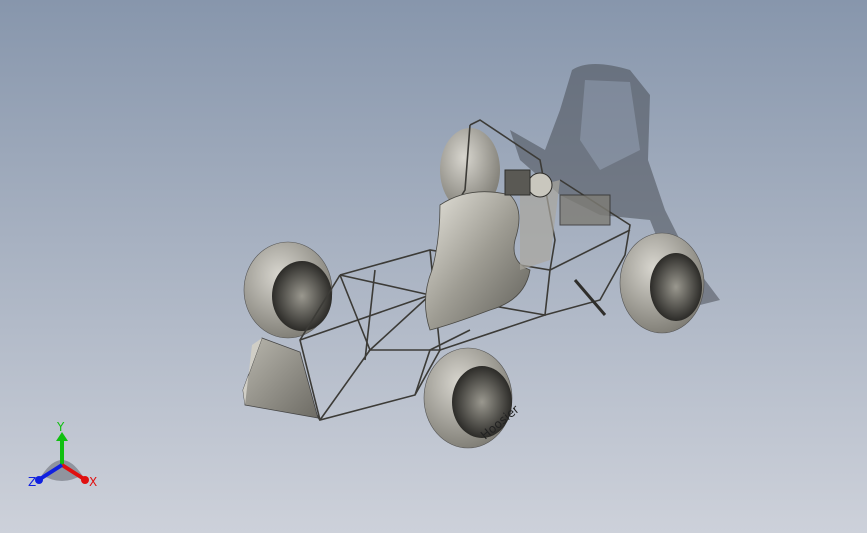 Image resolution: width=867 pixels, height=533 pixels. What do you see at coordinates (65, 455) in the screenshot?
I see `orientation-triad: Y X Z` at bounding box center [65, 455].